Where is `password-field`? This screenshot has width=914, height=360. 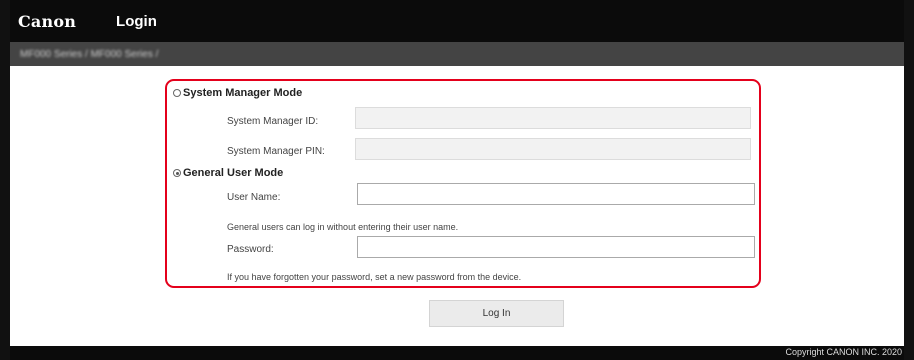
password-field is located at coordinates (556, 247).